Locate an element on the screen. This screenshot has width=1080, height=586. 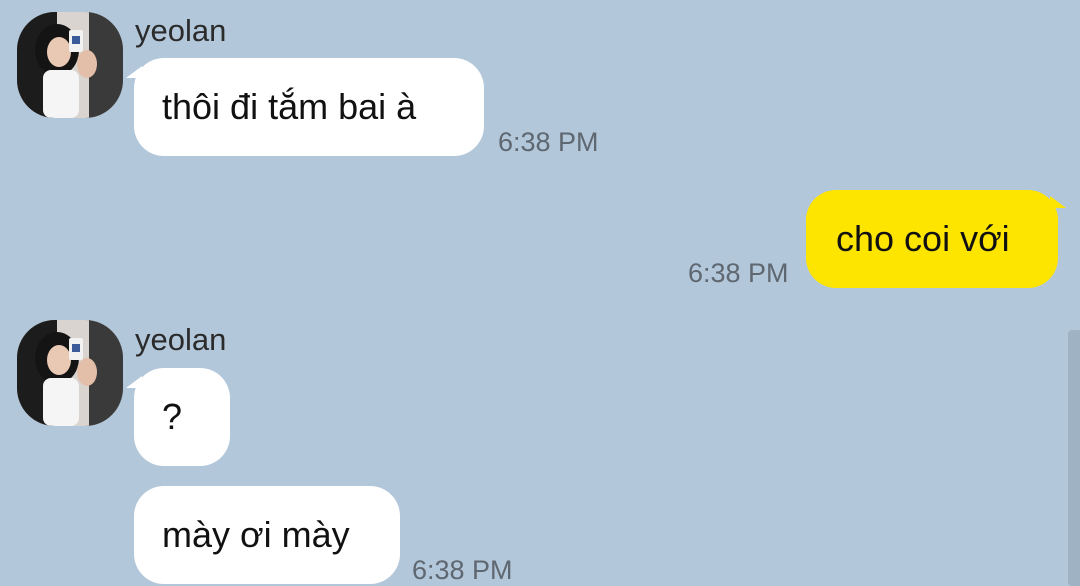
message-bubble-outgoing: cho coi với is located at coordinates (932, 239).